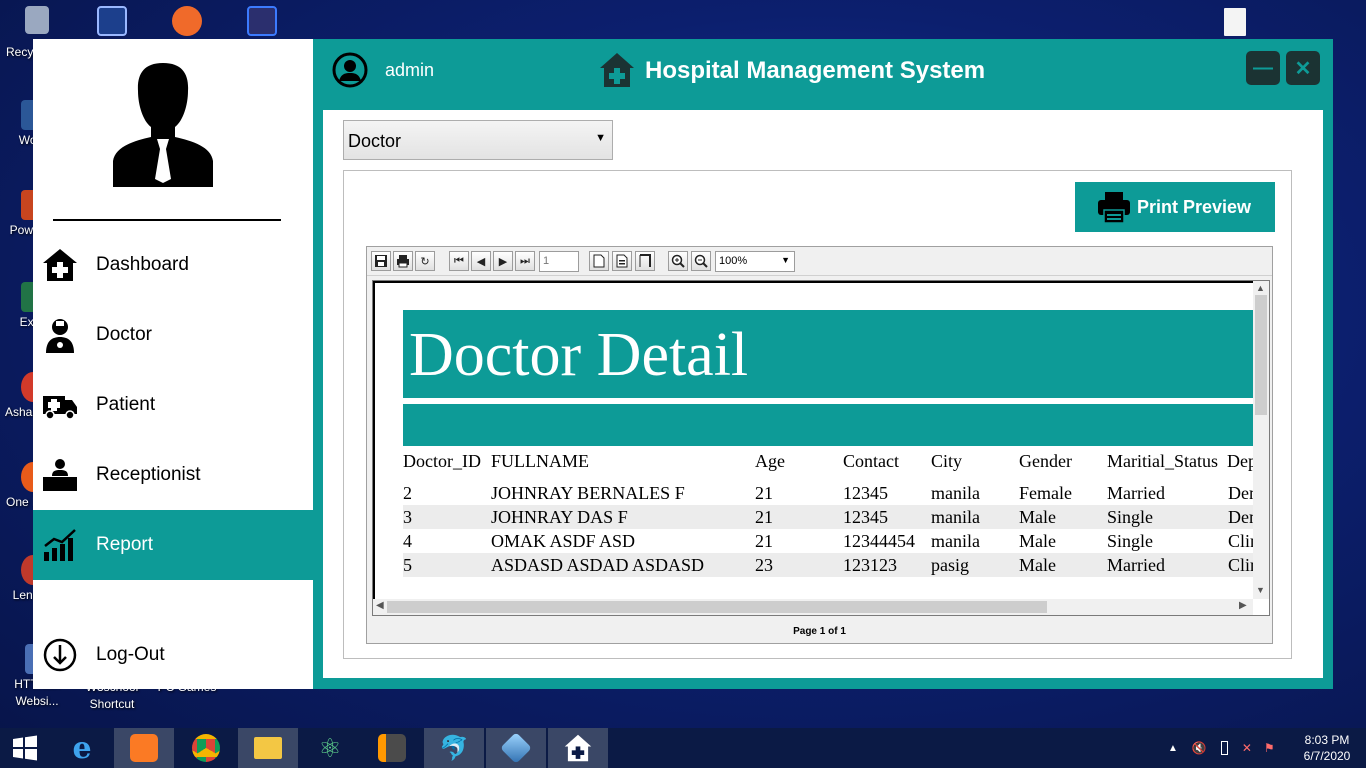 This screenshot has height=768, width=1366. I want to click on cell-marital-status: Single, so click(1130, 541).